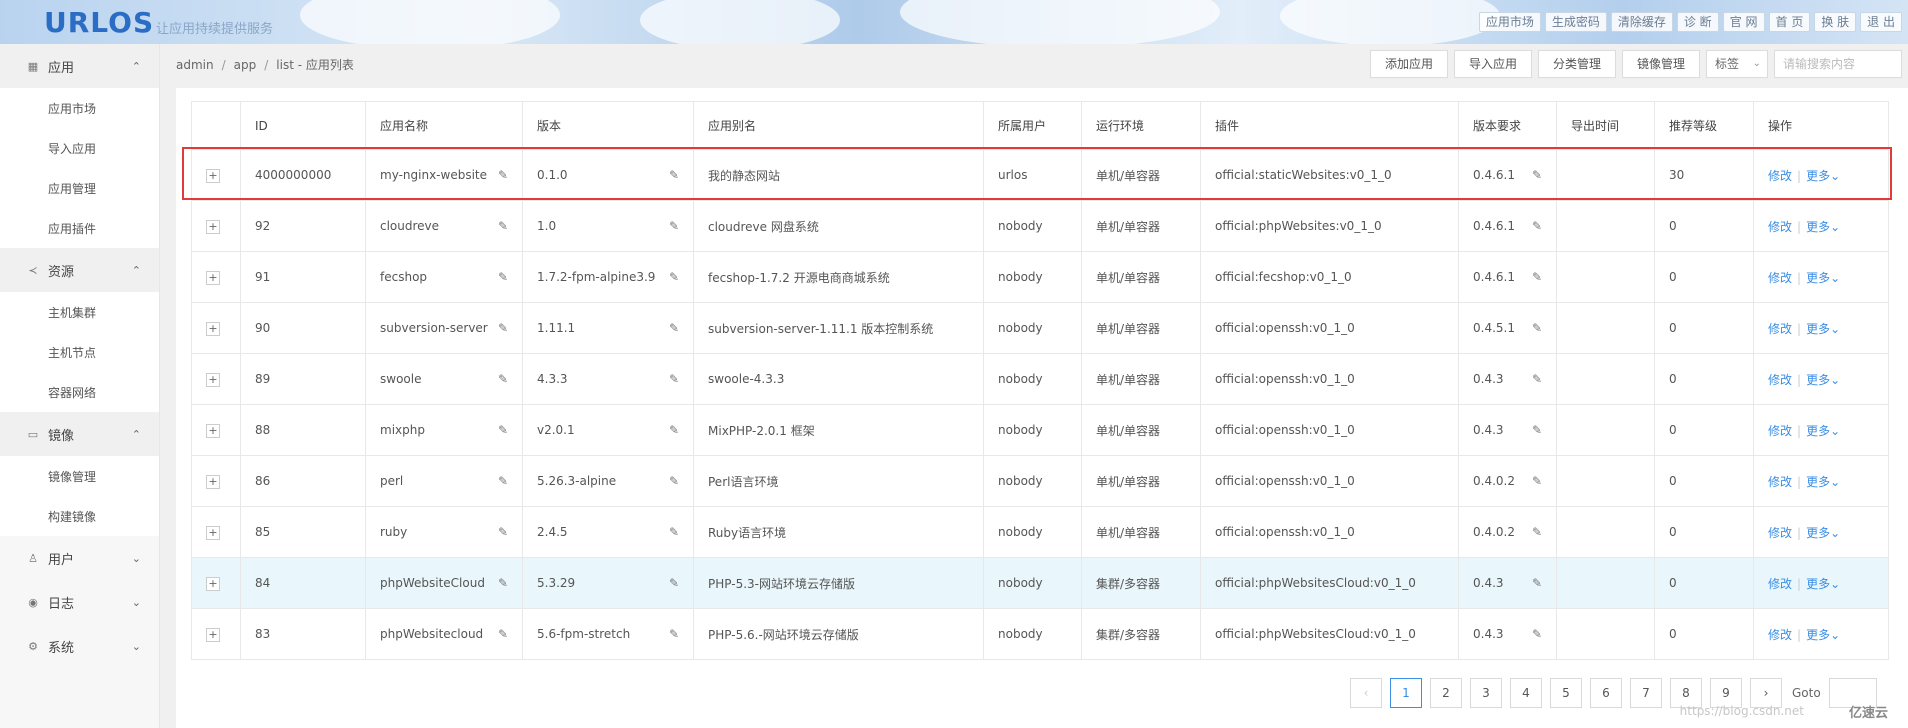 This screenshot has width=1908, height=728. What do you see at coordinates (1575, 22) in the screenshot?
I see `top-link-gen-password: 生成密码` at bounding box center [1575, 22].